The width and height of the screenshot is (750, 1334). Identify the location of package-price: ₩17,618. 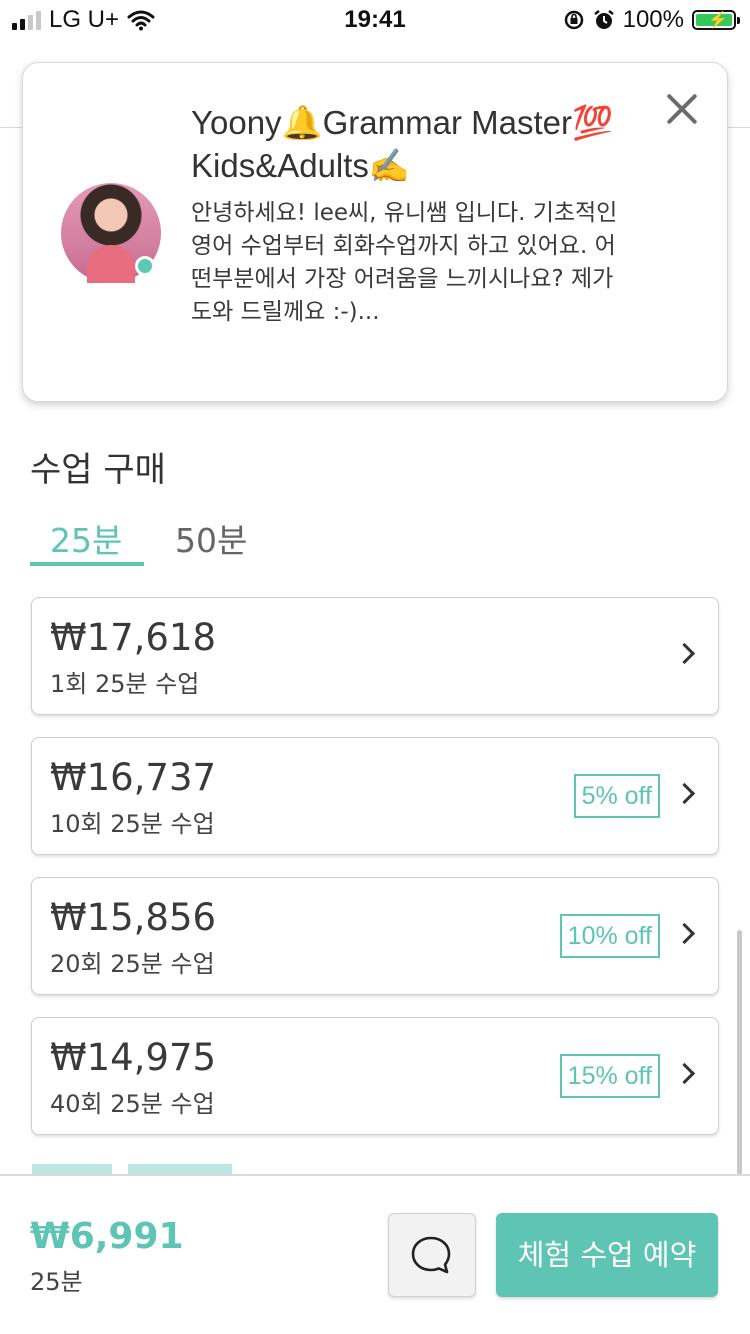
(133, 637).